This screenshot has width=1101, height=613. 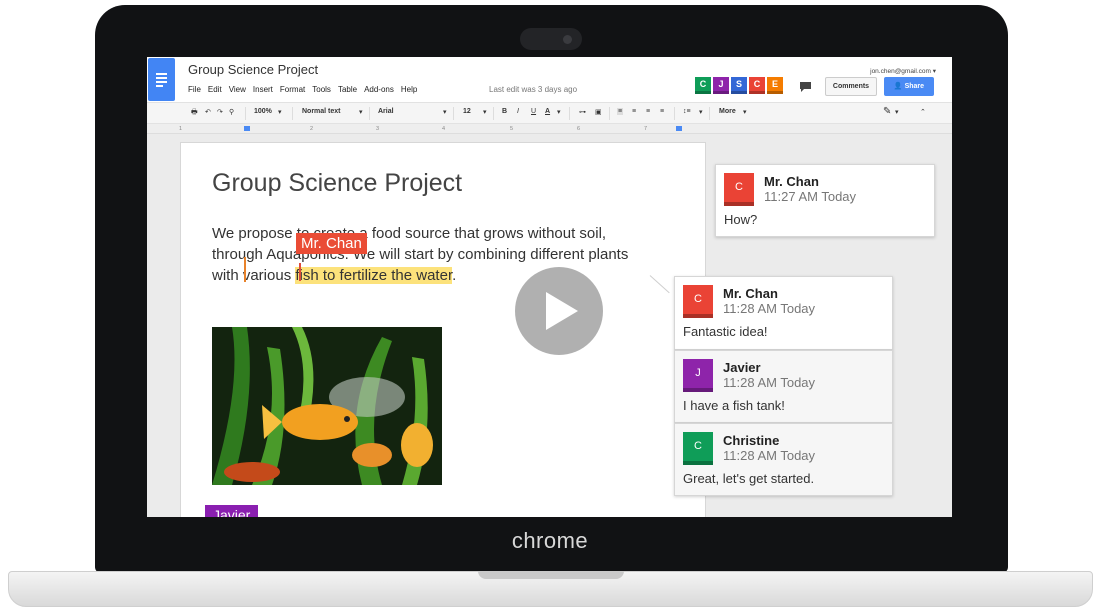 What do you see at coordinates (467, 111) in the screenshot?
I see `font-size-select: 12` at bounding box center [467, 111].